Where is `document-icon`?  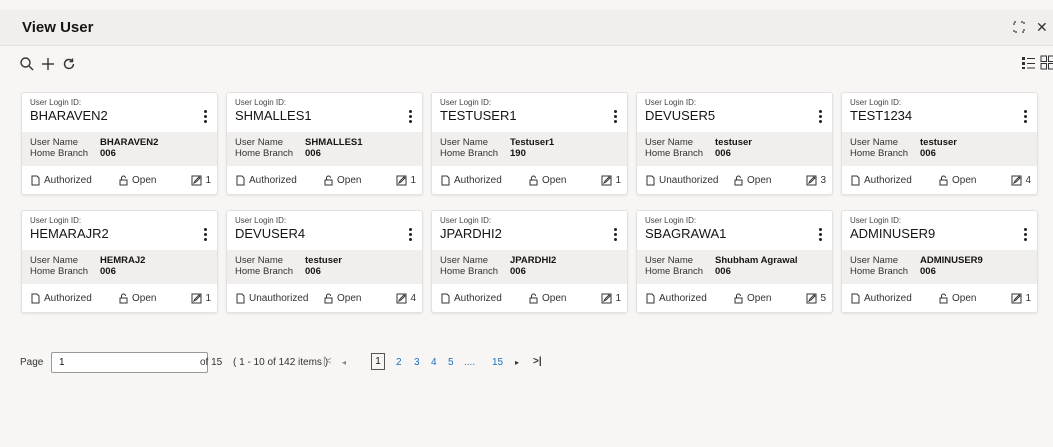
document-icon is located at coordinates (855, 180).